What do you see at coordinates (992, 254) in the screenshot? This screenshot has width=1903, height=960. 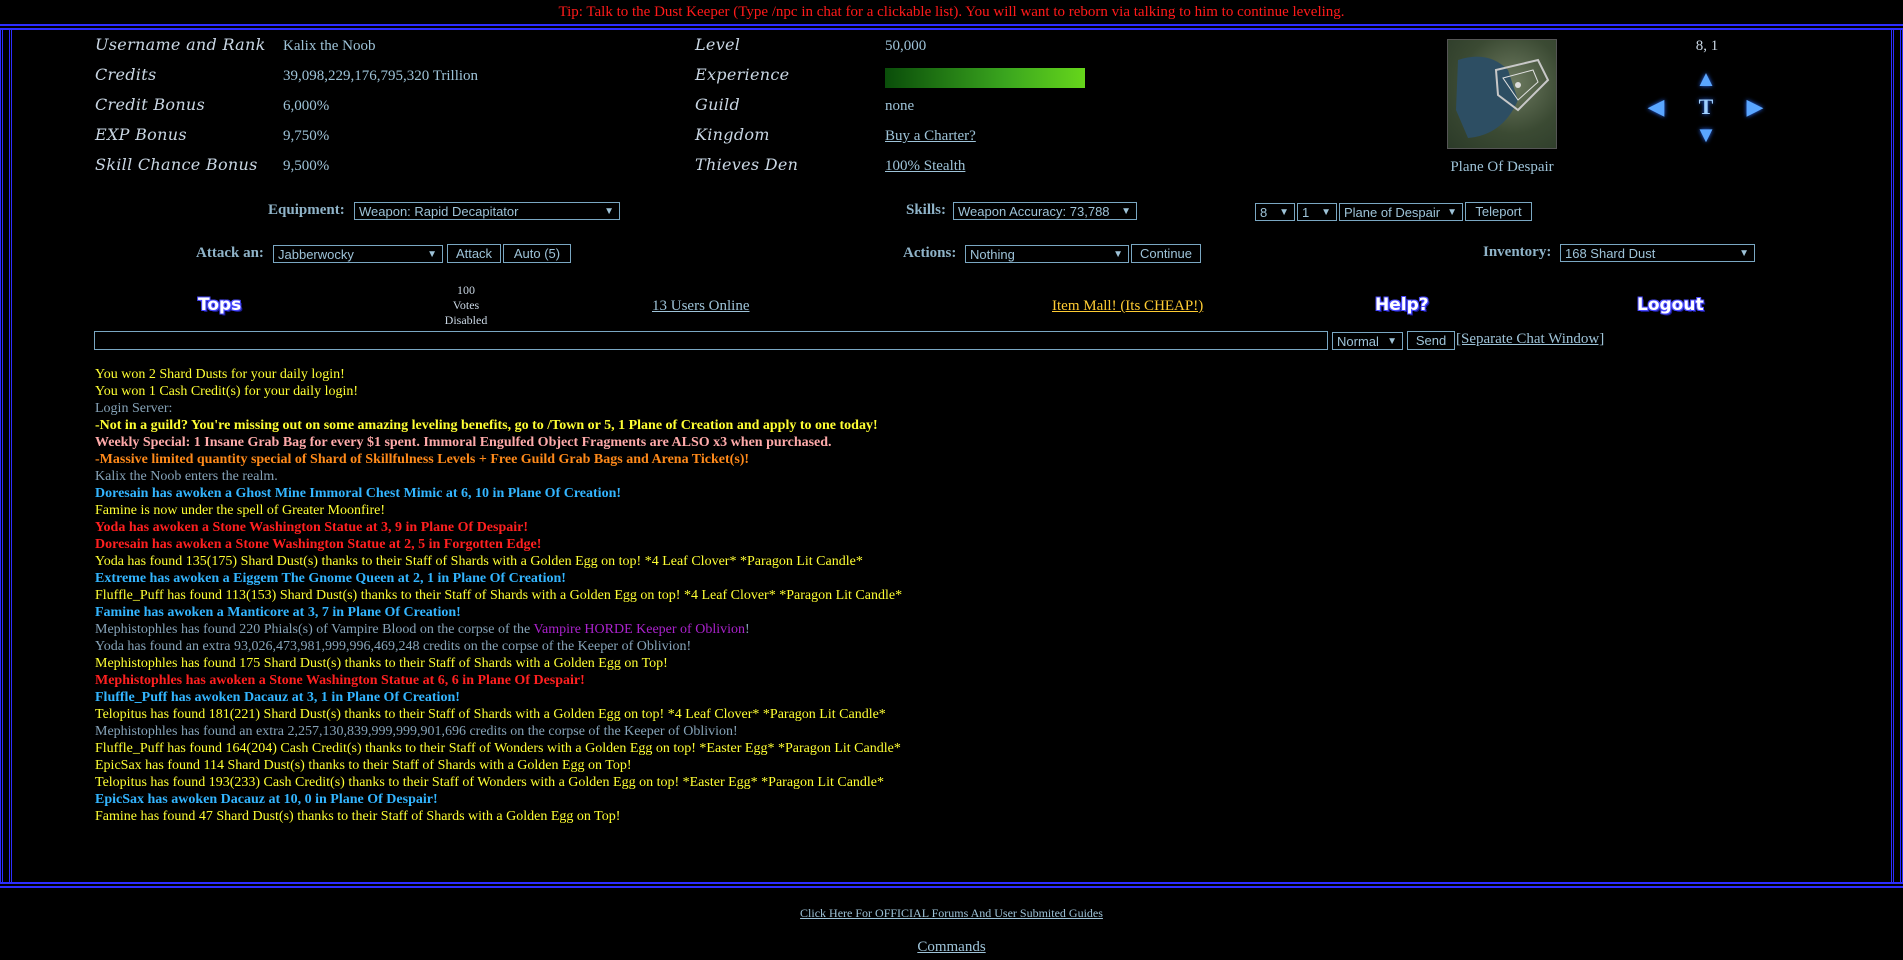 I see `actions-select-value: Nothing` at bounding box center [992, 254].